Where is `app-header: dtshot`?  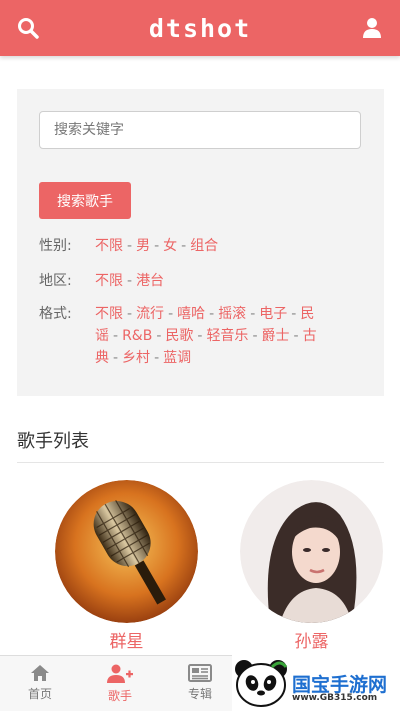 app-header: dtshot is located at coordinates (200, 28).